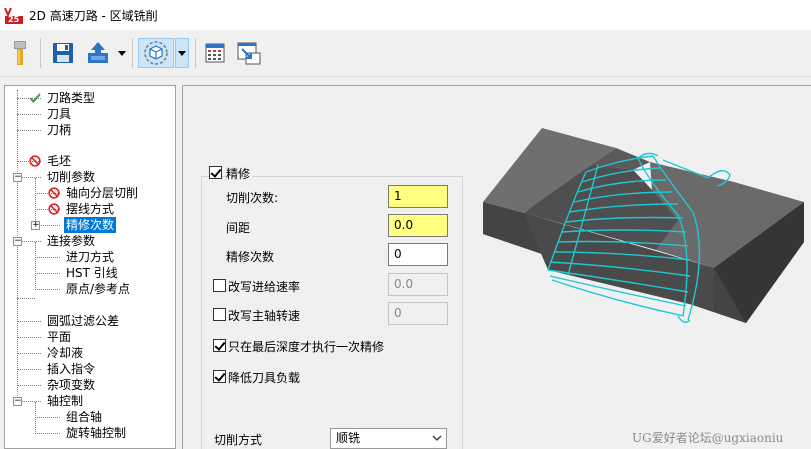 The width and height of the screenshot is (811, 449). I want to click on cut-method-value: 顺铣, so click(348, 438).